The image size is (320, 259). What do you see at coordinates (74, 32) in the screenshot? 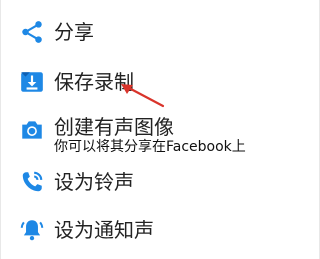
I see `menu-item-label: 分享` at bounding box center [74, 32].